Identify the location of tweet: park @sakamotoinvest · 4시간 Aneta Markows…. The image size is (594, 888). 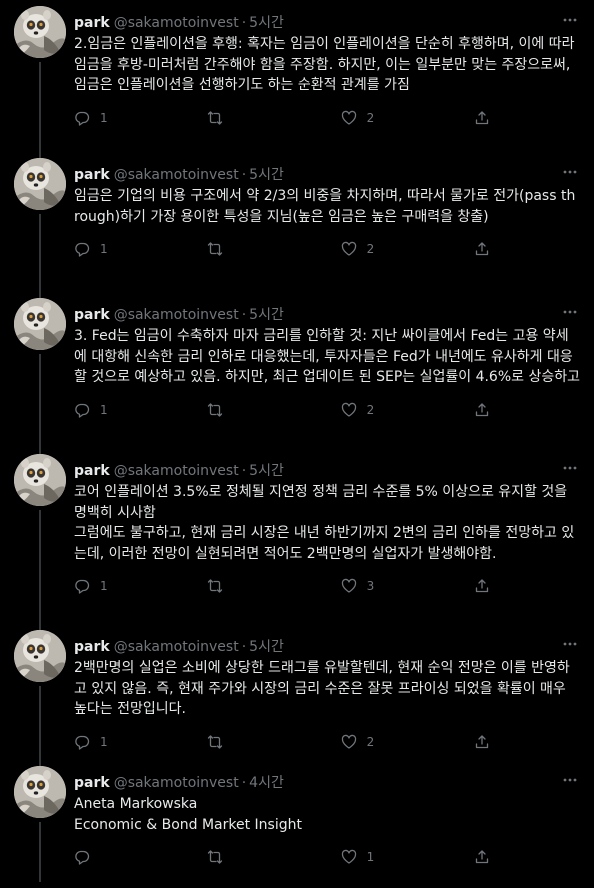
(297, 824).